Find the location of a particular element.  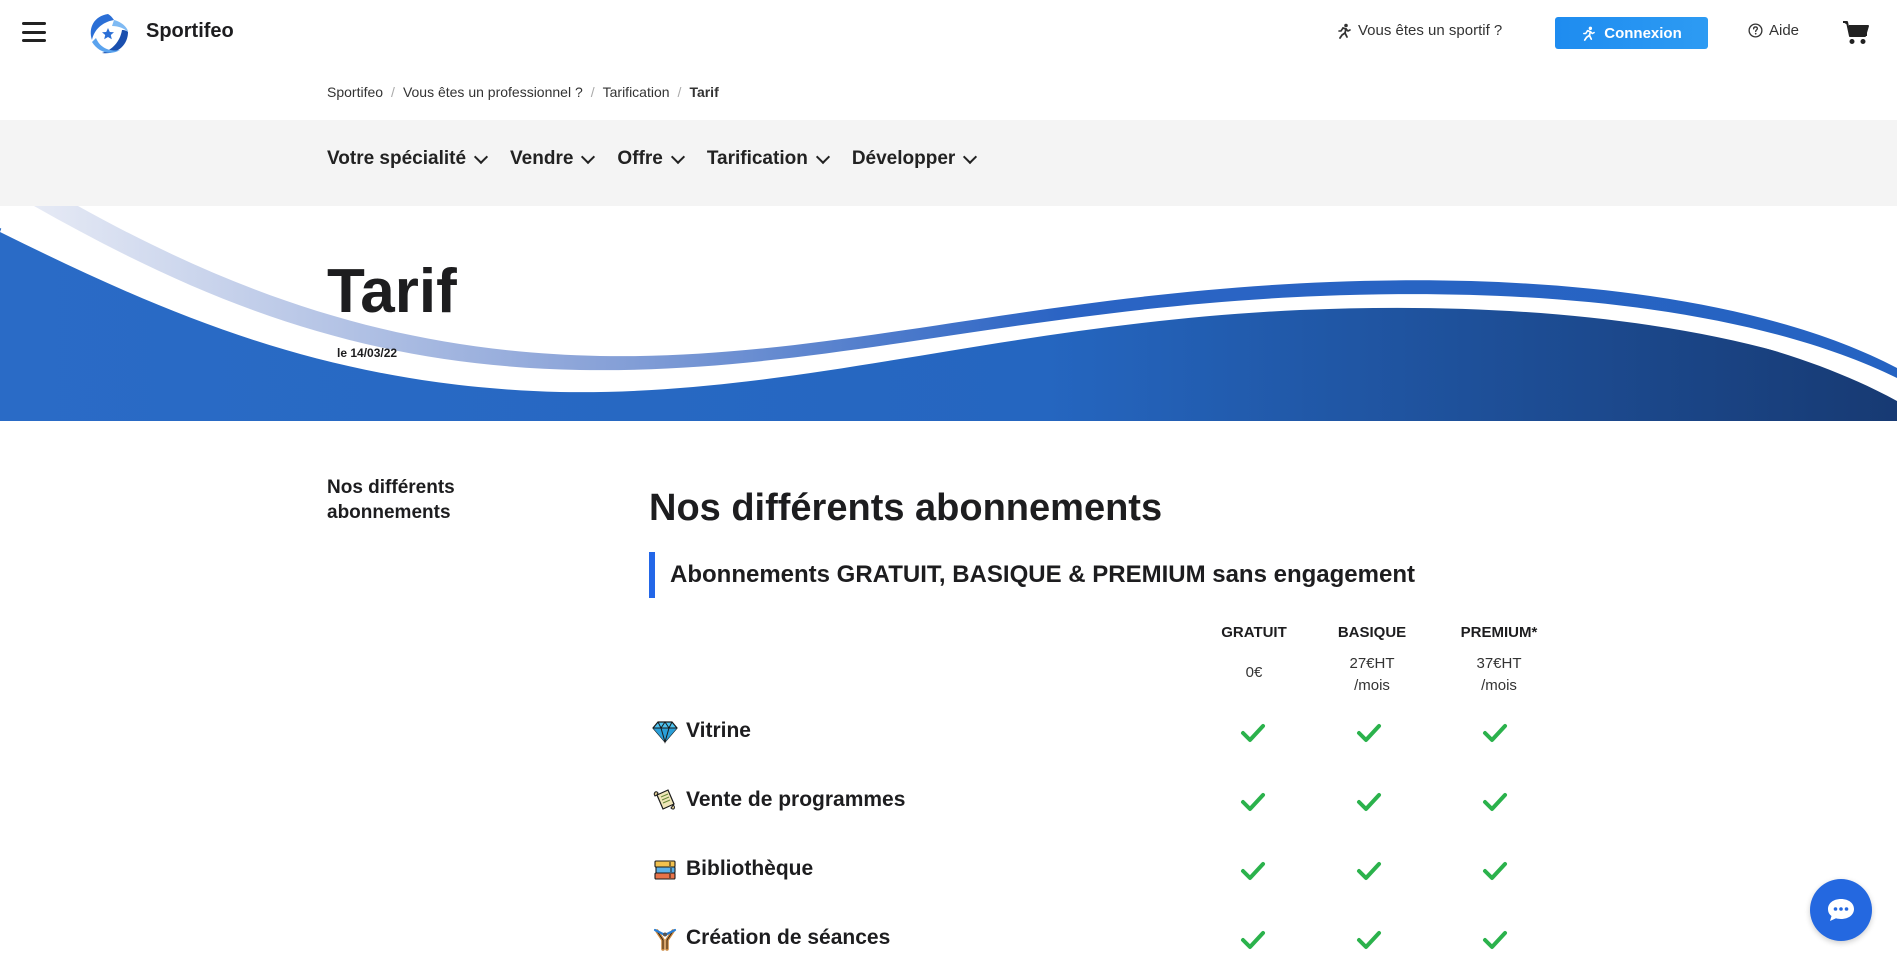

nav-item-label: Vendre is located at coordinates (542, 158).